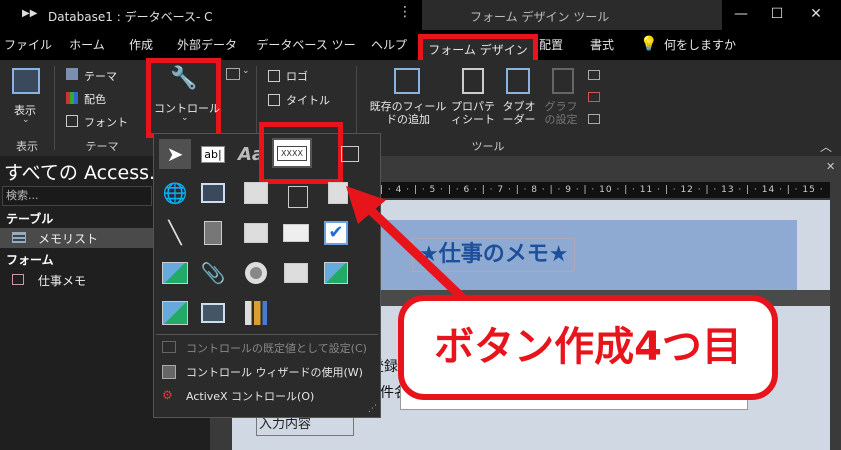 This screenshot has width=841, height=450. I want to click on button-control-icon: XXXX, so click(292, 153).